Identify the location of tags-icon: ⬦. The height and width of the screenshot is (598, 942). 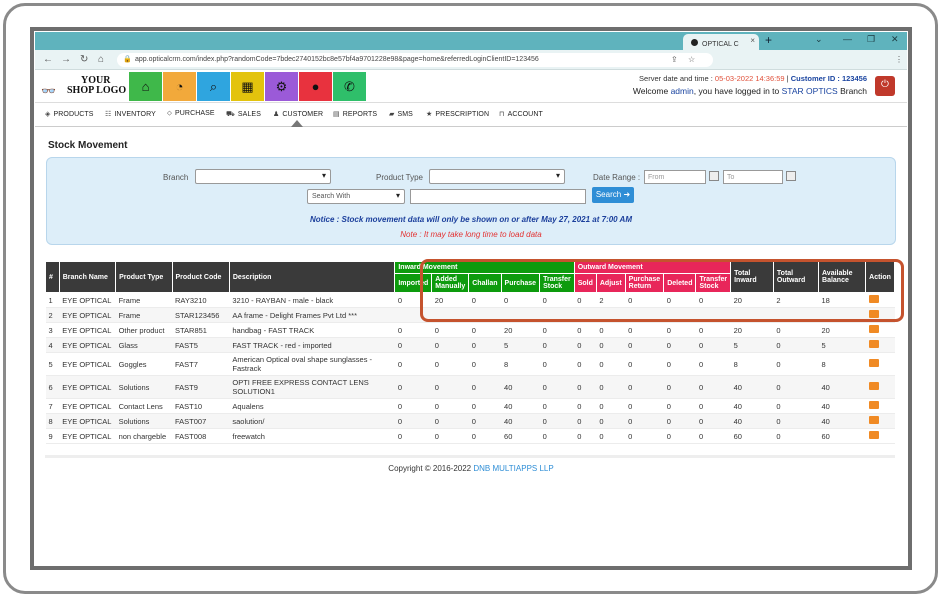
(169, 113).